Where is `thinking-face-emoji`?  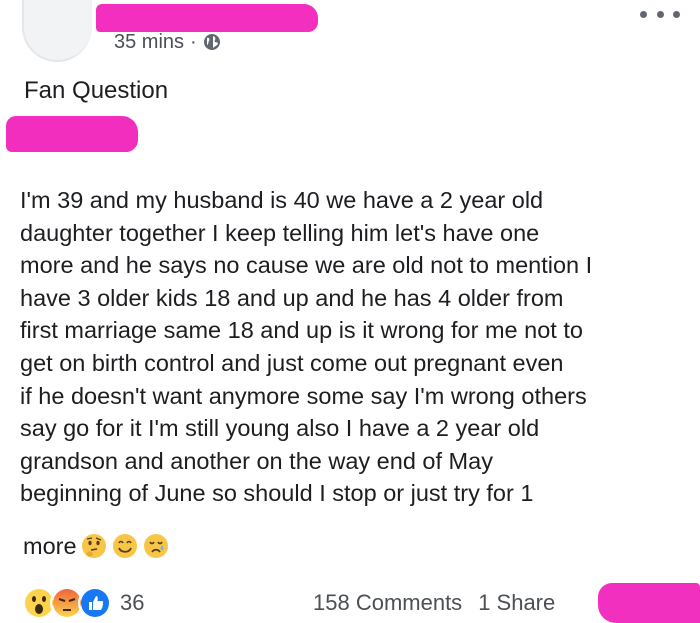
thinking-face-emoji is located at coordinates (94, 546).